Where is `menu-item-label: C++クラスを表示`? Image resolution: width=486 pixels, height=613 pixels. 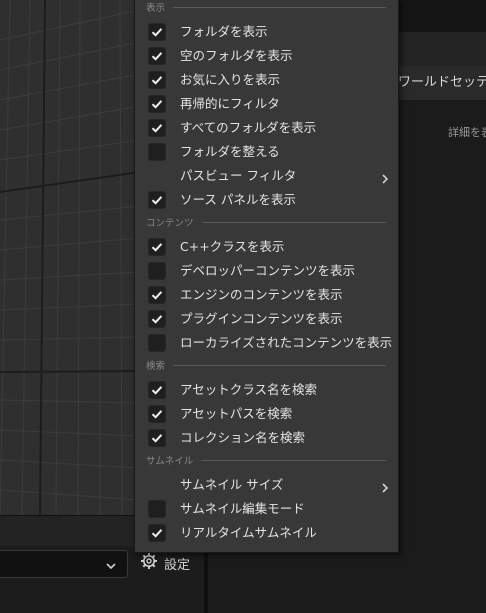
menu-item-label: C++クラスを表示 is located at coordinates (232, 246).